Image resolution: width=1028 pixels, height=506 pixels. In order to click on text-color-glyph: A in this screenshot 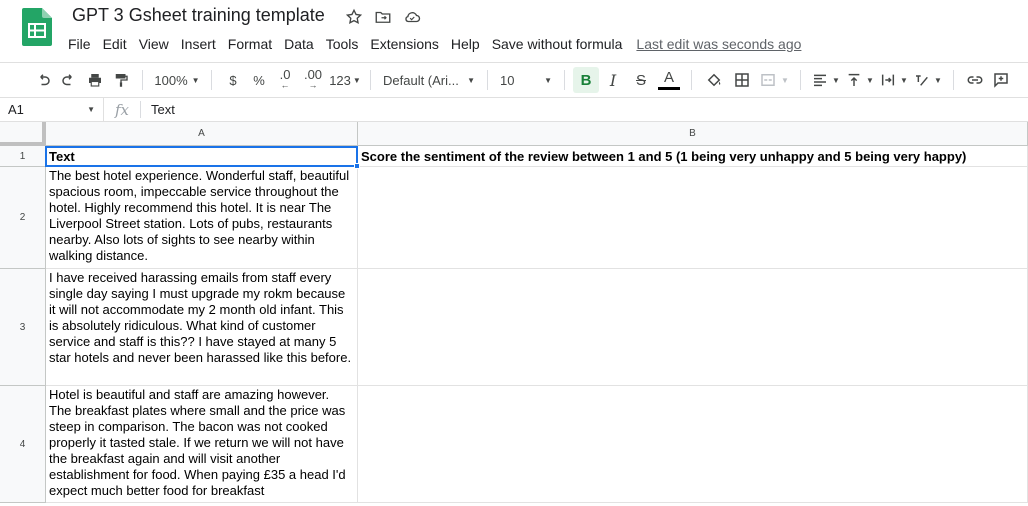, I will do `click(668, 77)`.